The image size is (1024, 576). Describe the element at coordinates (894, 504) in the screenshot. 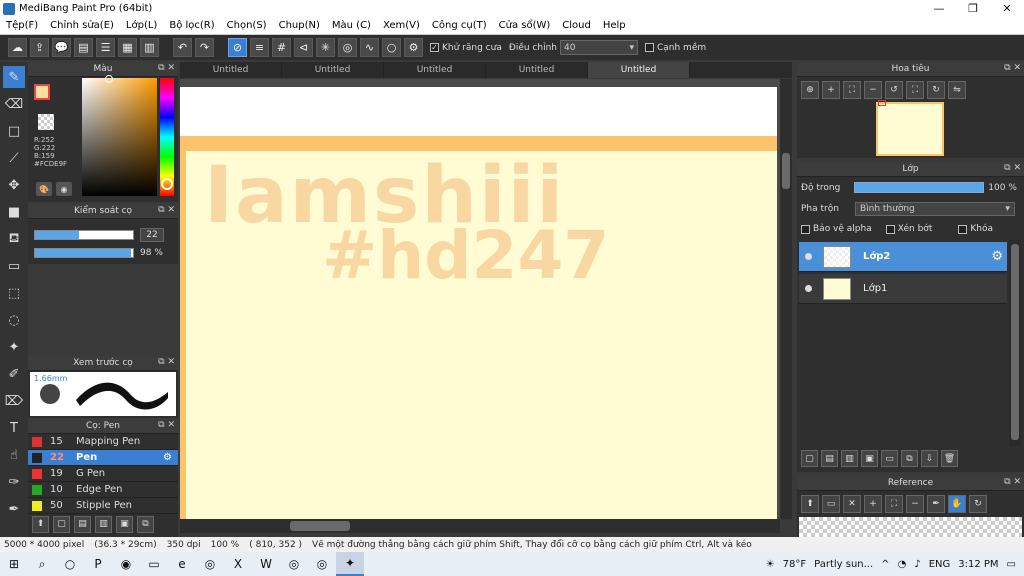

I see `actual-size-icon: ⛶` at that location.